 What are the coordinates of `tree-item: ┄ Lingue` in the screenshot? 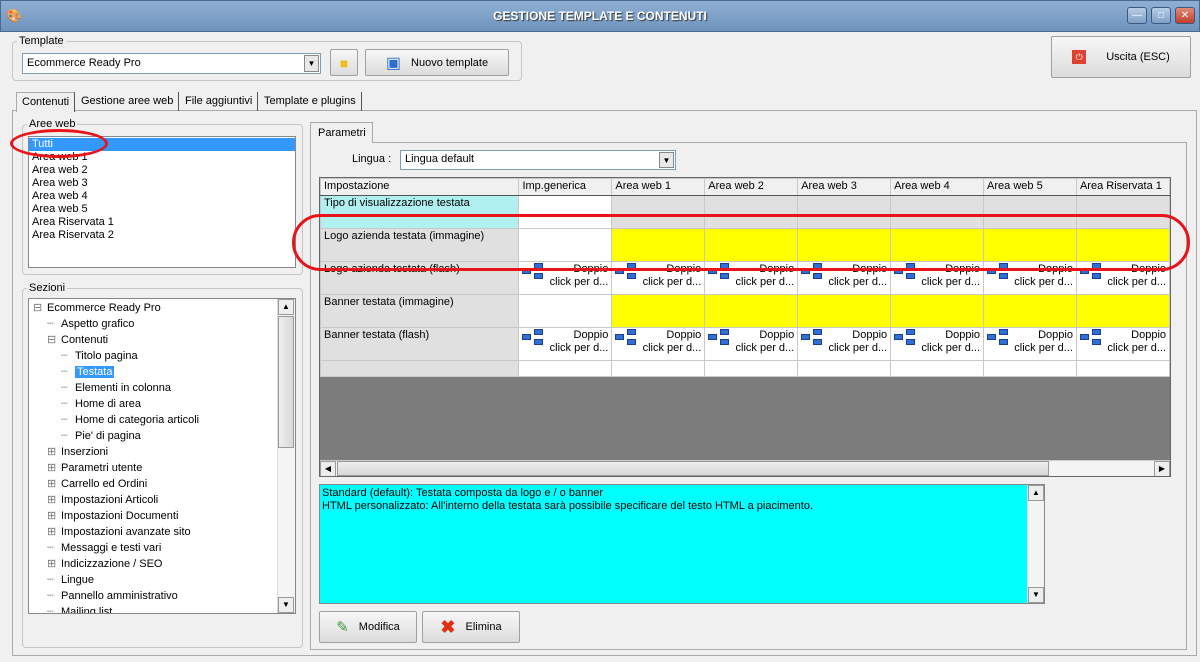 It's located at (164, 580).